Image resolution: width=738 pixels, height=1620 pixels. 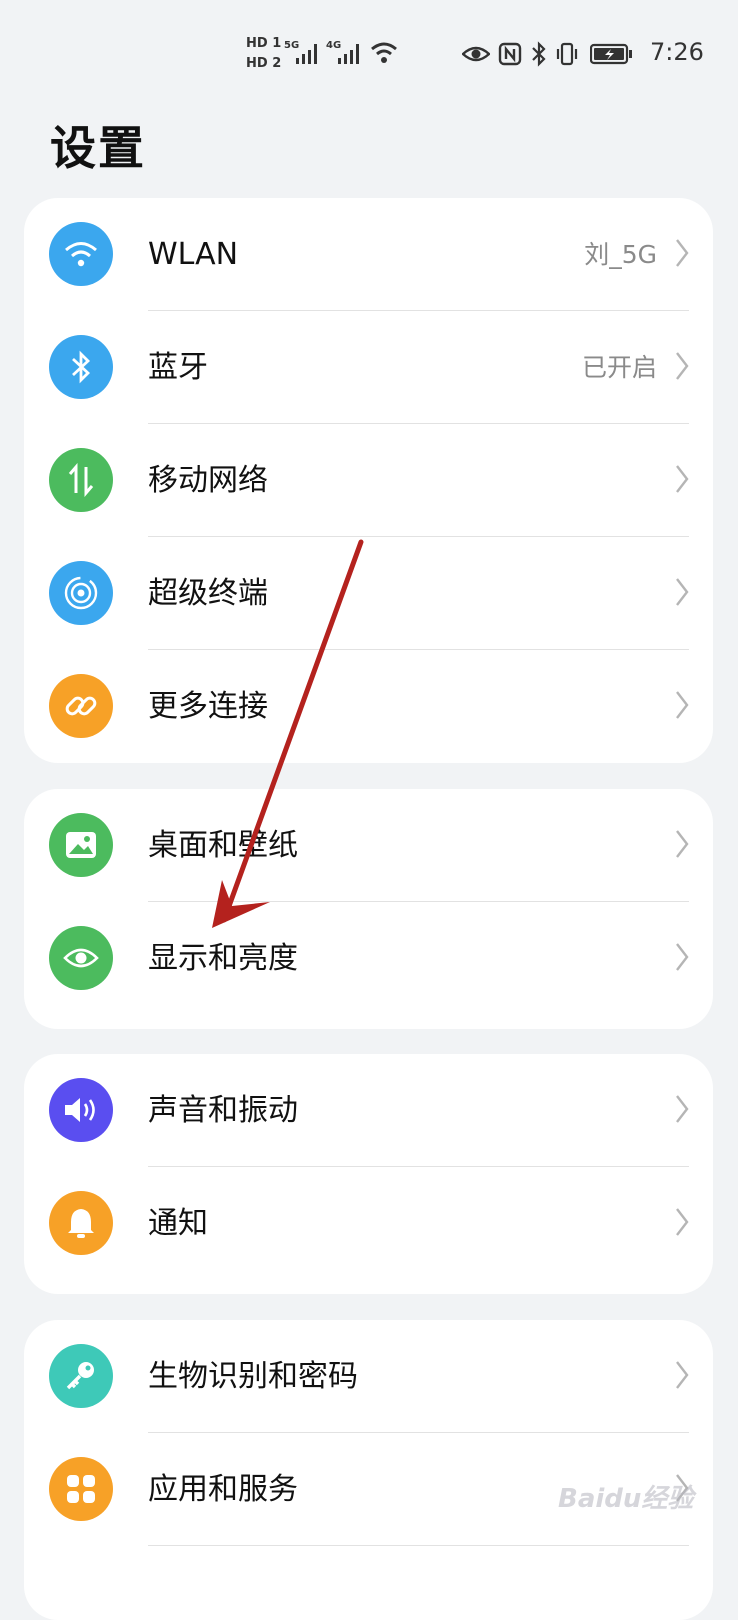 I want to click on super-device-icon, so click(x=81, y=593).